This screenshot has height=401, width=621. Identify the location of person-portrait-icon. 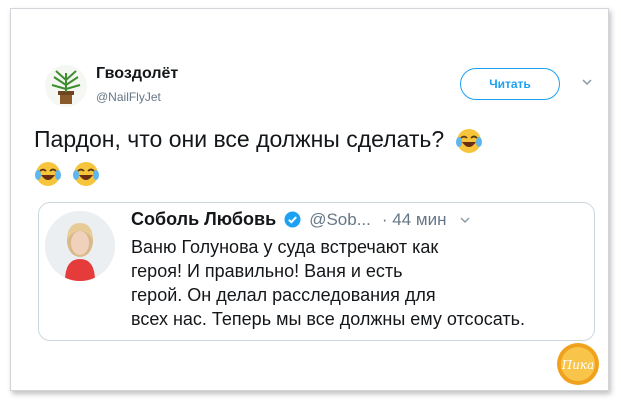
(80, 246).